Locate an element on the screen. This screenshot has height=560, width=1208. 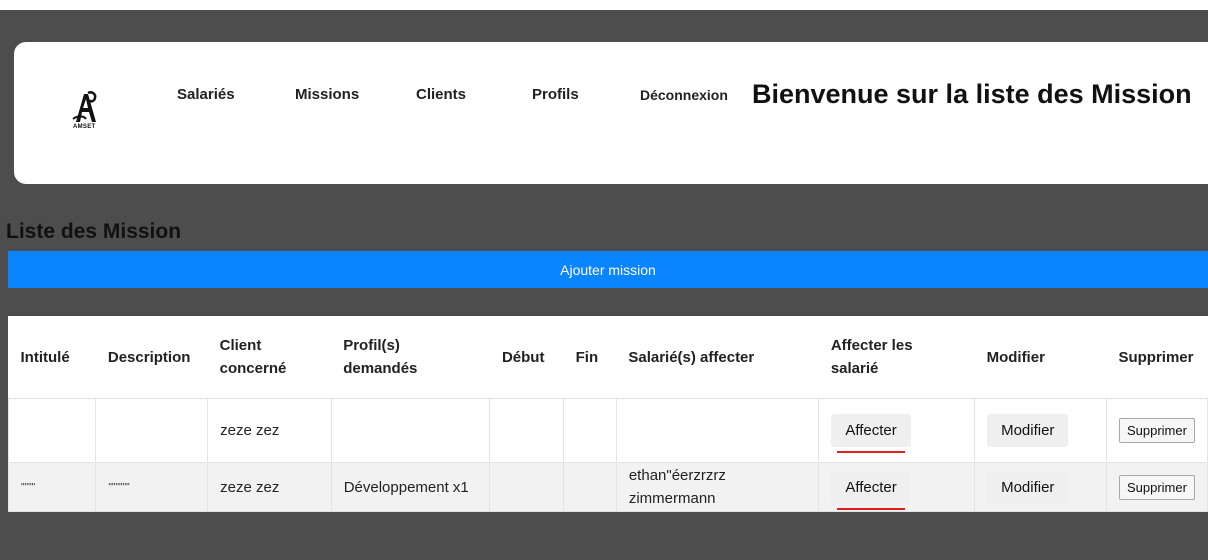
add-mission-button: Ajouter mission is located at coordinates (608, 269).